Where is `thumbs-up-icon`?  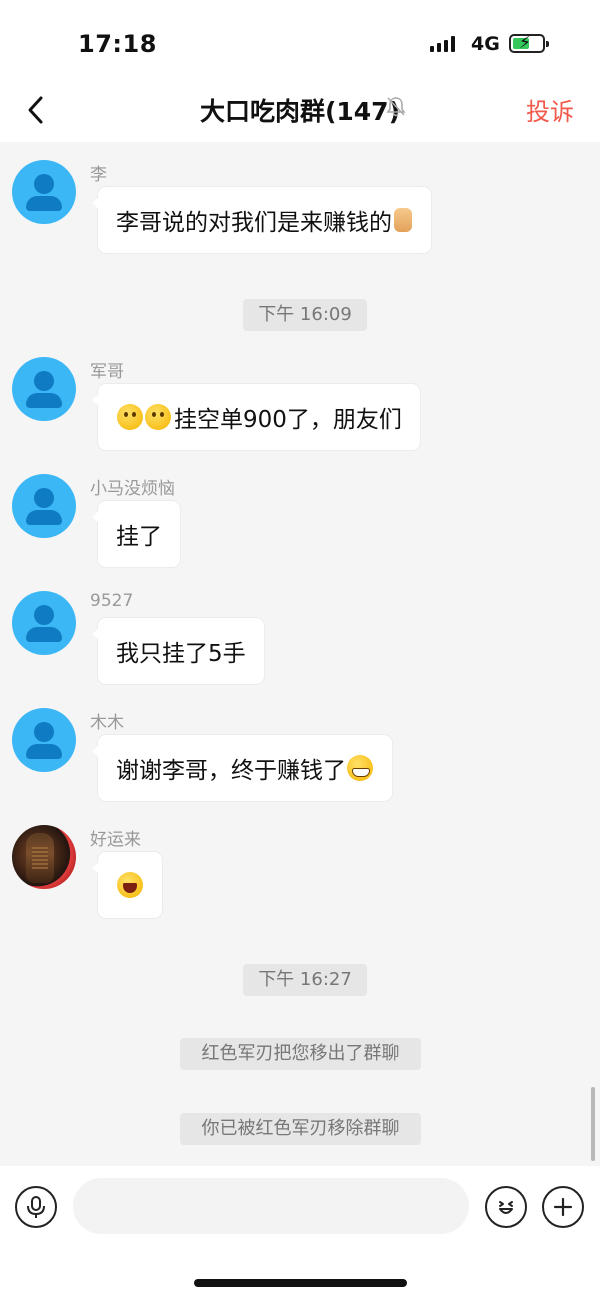
thumbs-up-icon is located at coordinates (403, 220).